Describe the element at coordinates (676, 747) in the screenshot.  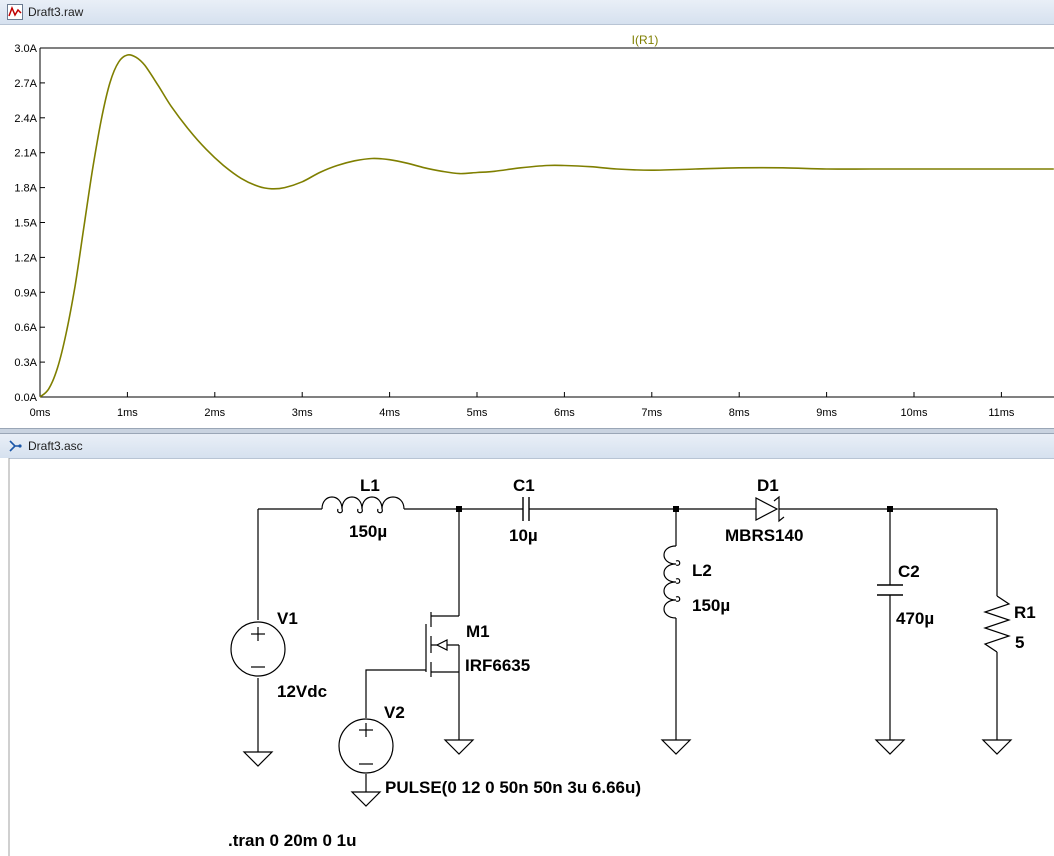
I see `ground-l2` at that location.